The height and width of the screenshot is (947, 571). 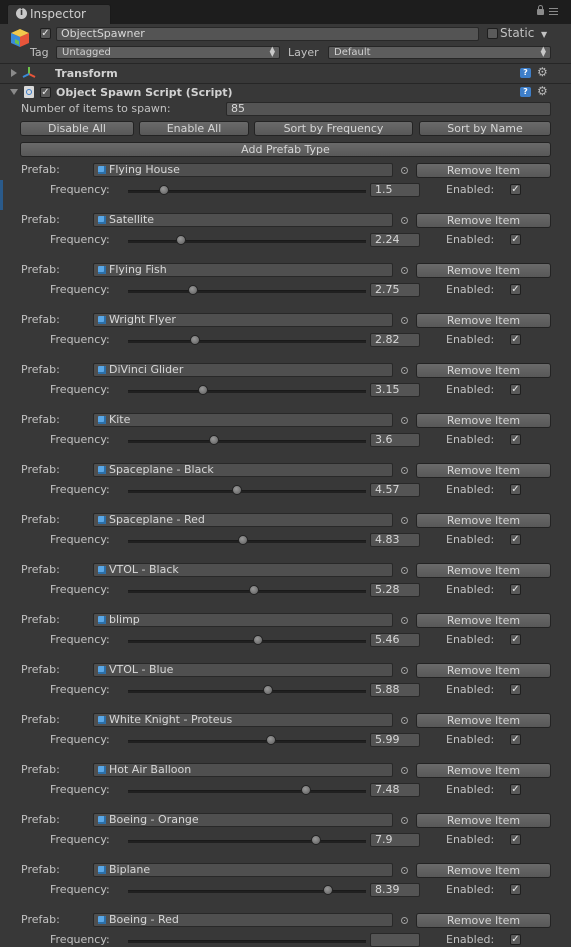 What do you see at coordinates (194, 128) in the screenshot?
I see `enable-all-button: Enable All` at bounding box center [194, 128].